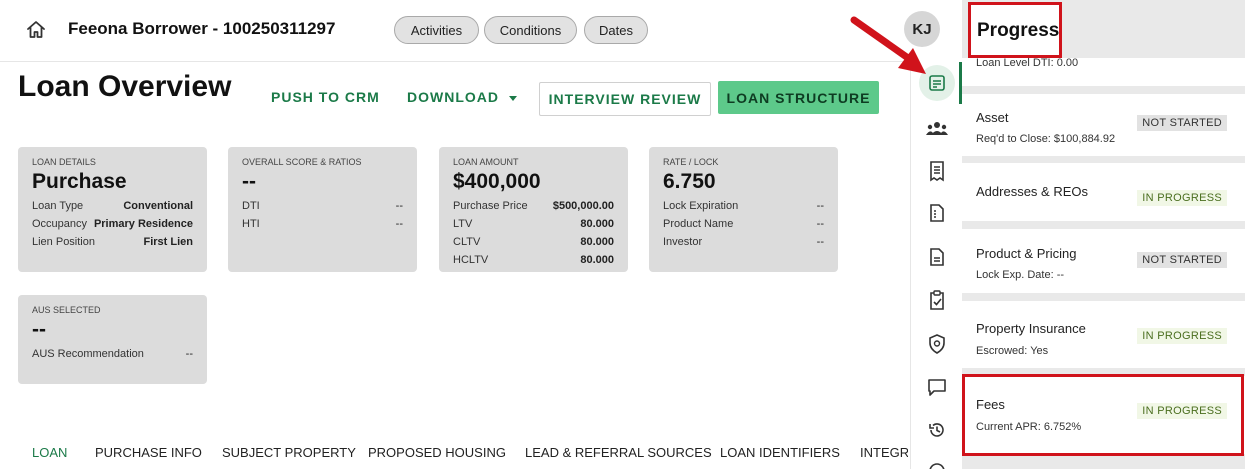 Image resolution: width=1245 pixels, height=469 pixels. What do you see at coordinates (937, 257) in the screenshot?
I see `document-icon` at bounding box center [937, 257].